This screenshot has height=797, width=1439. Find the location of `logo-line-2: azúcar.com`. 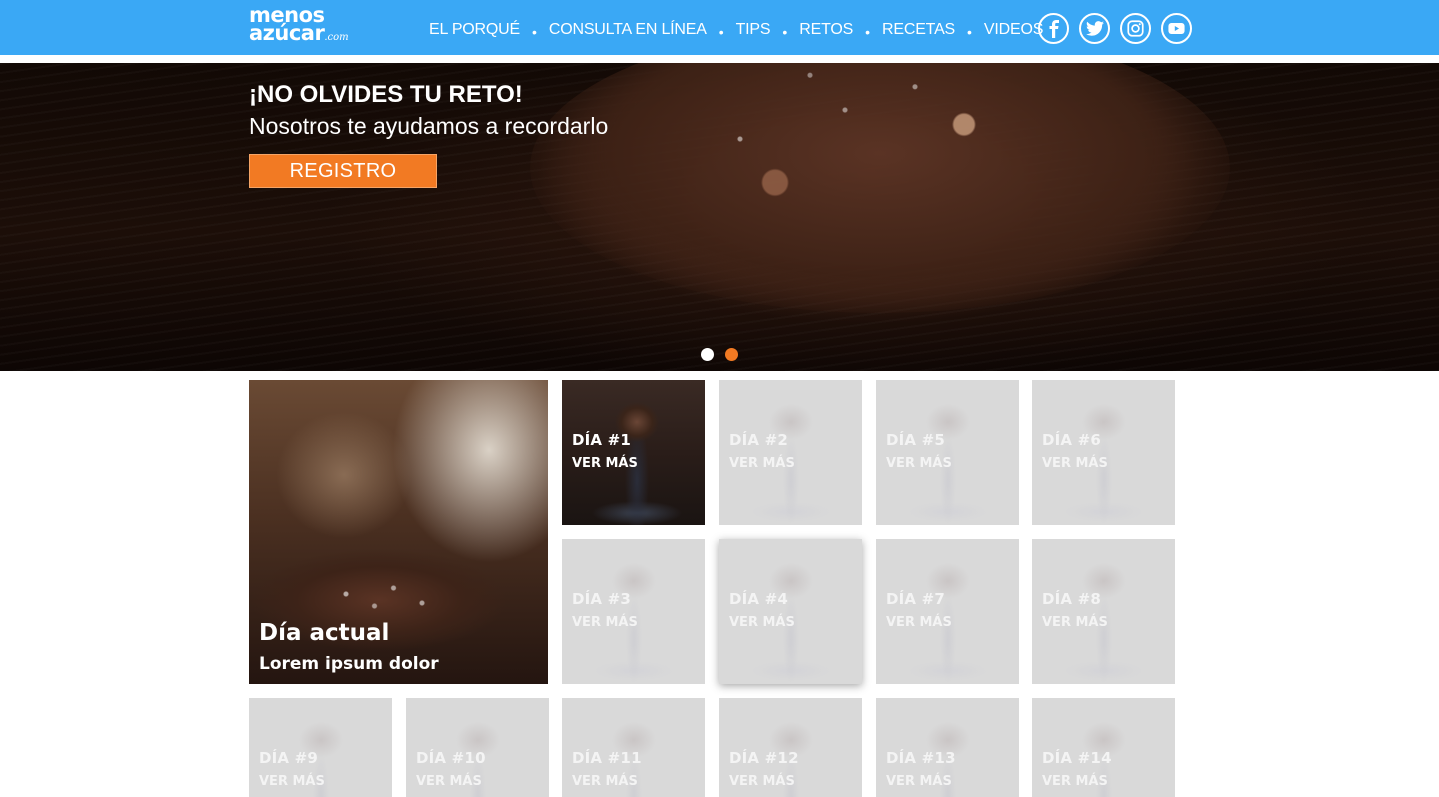

logo-line-2: azúcar.com is located at coordinates (316, 33).